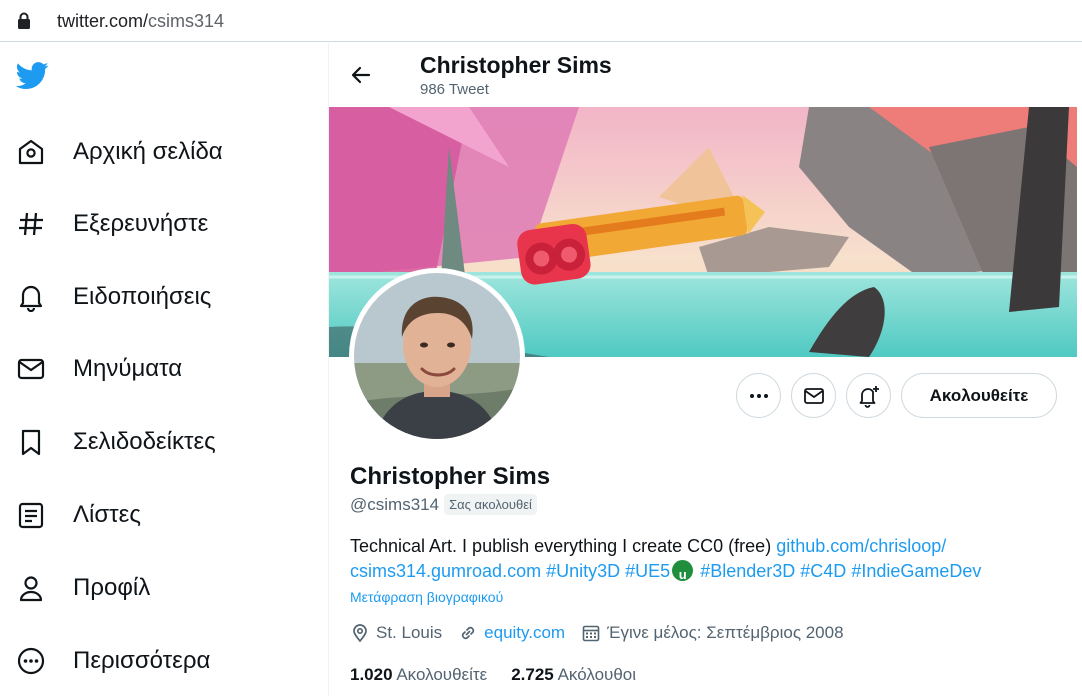 This screenshot has width=1082, height=696. What do you see at coordinates (445, 571) in the screenshot?
I see `bio-link-gumroad: csims314.gumroad.com` at bounding box center [445, 571].